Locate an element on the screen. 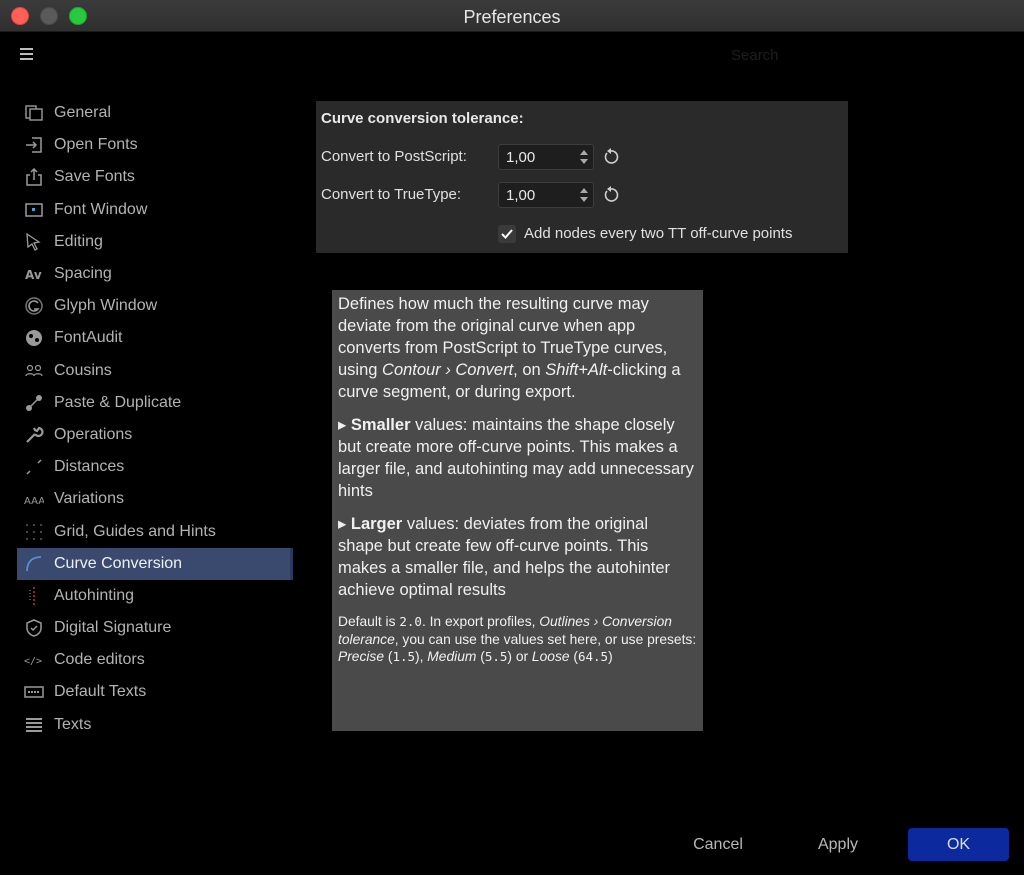  tooltip-text: ) or is located at coordinates (519, 656).